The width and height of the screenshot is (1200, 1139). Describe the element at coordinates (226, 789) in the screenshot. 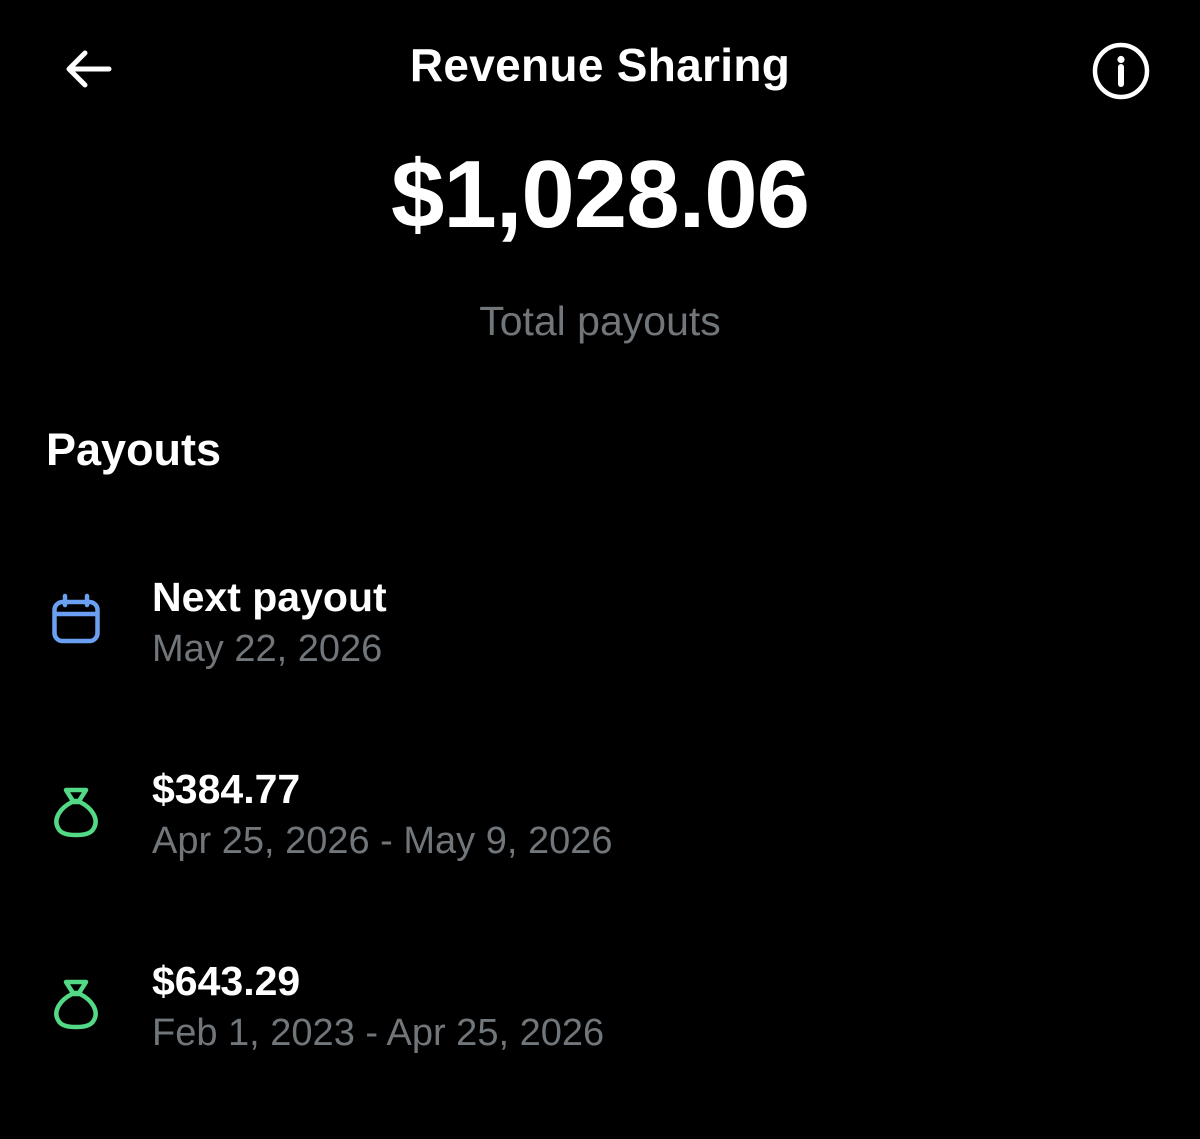

I see `payout-amount: $384.77` at that location.